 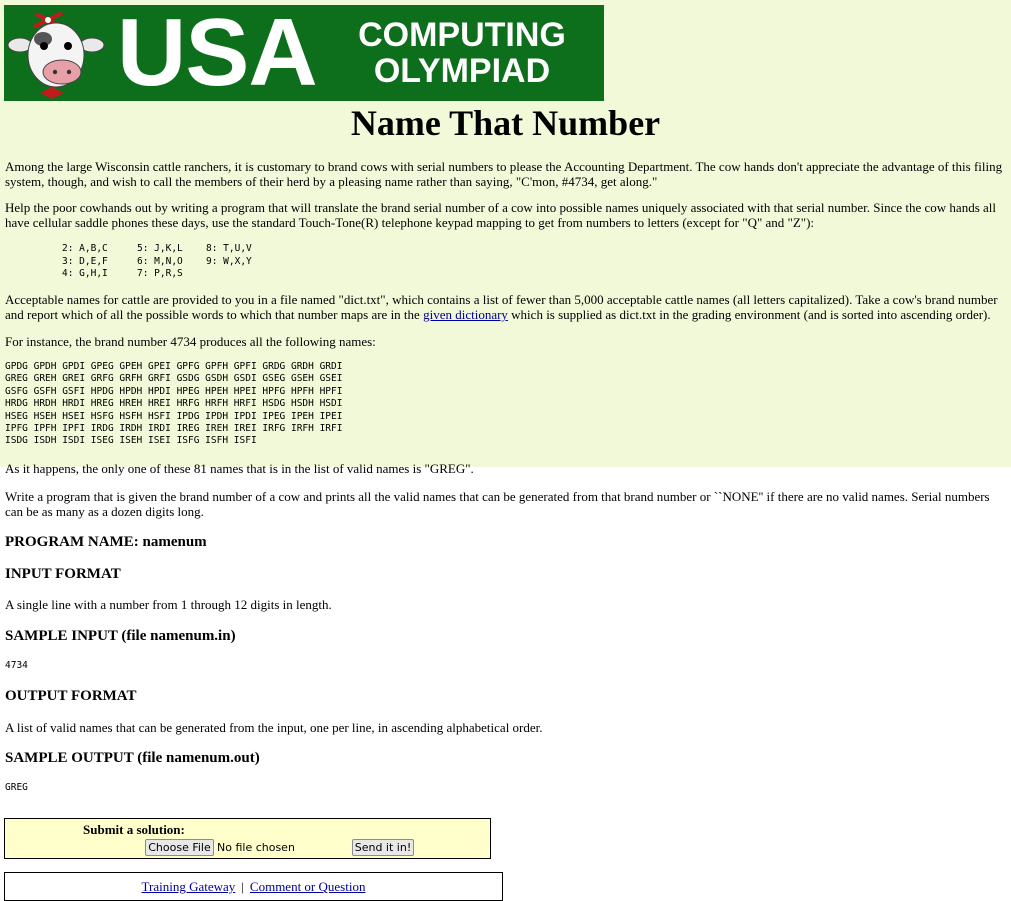 I want to click on footer-links: Training Gateway | Comment or Question, so click(x=253, y=886).